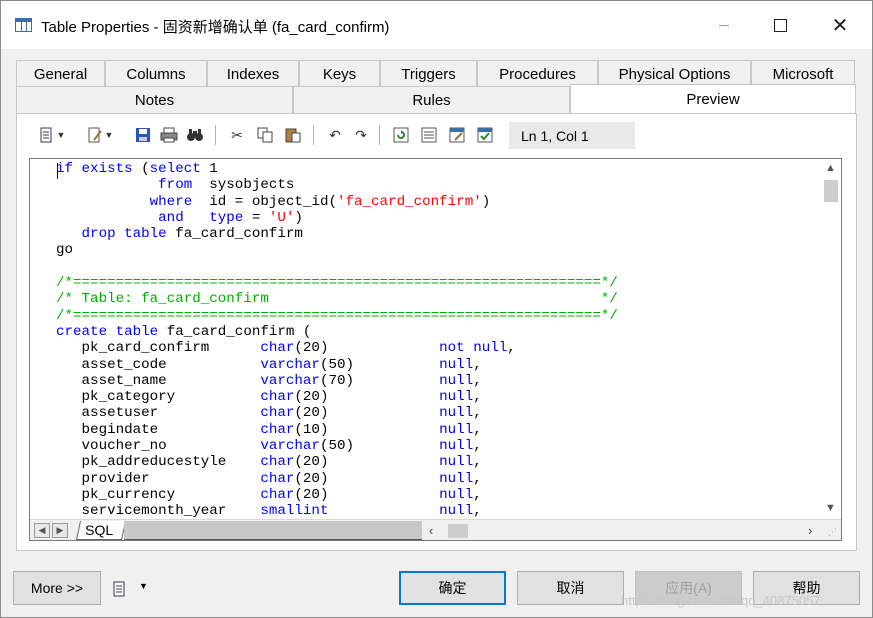  Describe the element at coordinates (60, 530) in the screenshot. I see `next-sheet-icon: ▶` at that location.